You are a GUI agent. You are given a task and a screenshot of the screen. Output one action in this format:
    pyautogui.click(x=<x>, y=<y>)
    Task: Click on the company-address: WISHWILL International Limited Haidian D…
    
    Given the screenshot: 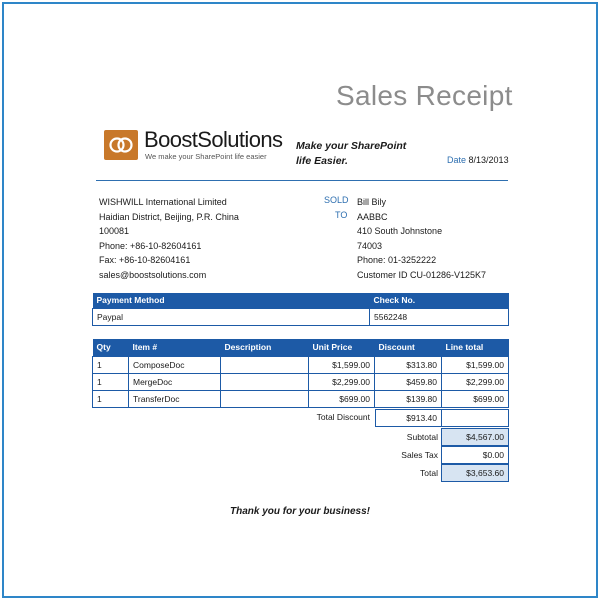 What is the action you would take?
    pyautogui.click(x=169, y=238)
    